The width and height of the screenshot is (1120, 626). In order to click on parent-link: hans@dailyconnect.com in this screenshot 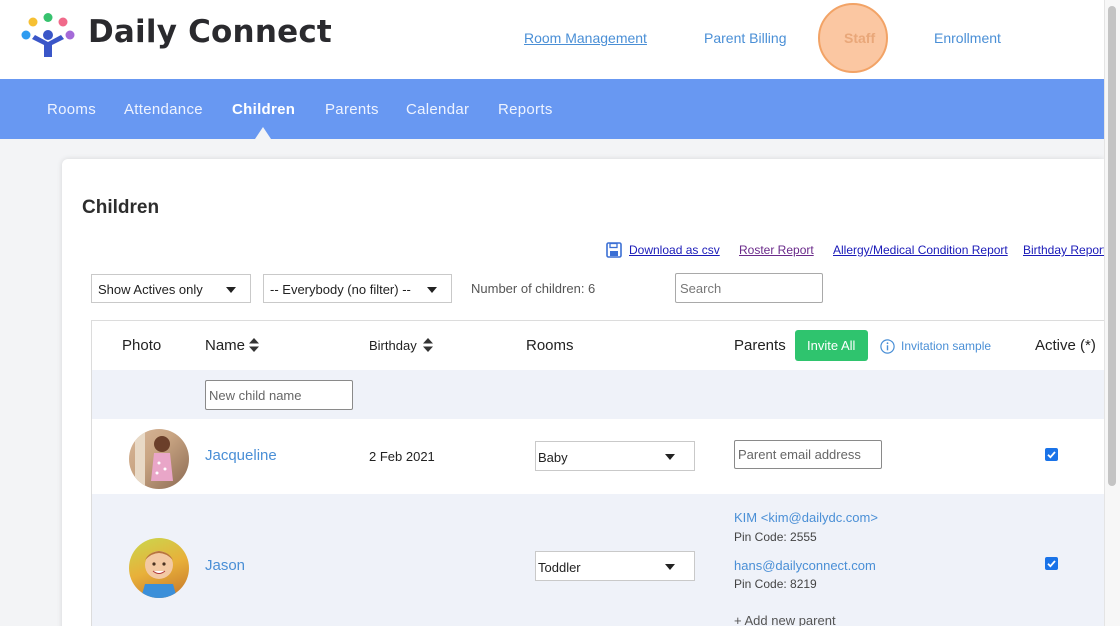, I will do `click(805, 565)`.